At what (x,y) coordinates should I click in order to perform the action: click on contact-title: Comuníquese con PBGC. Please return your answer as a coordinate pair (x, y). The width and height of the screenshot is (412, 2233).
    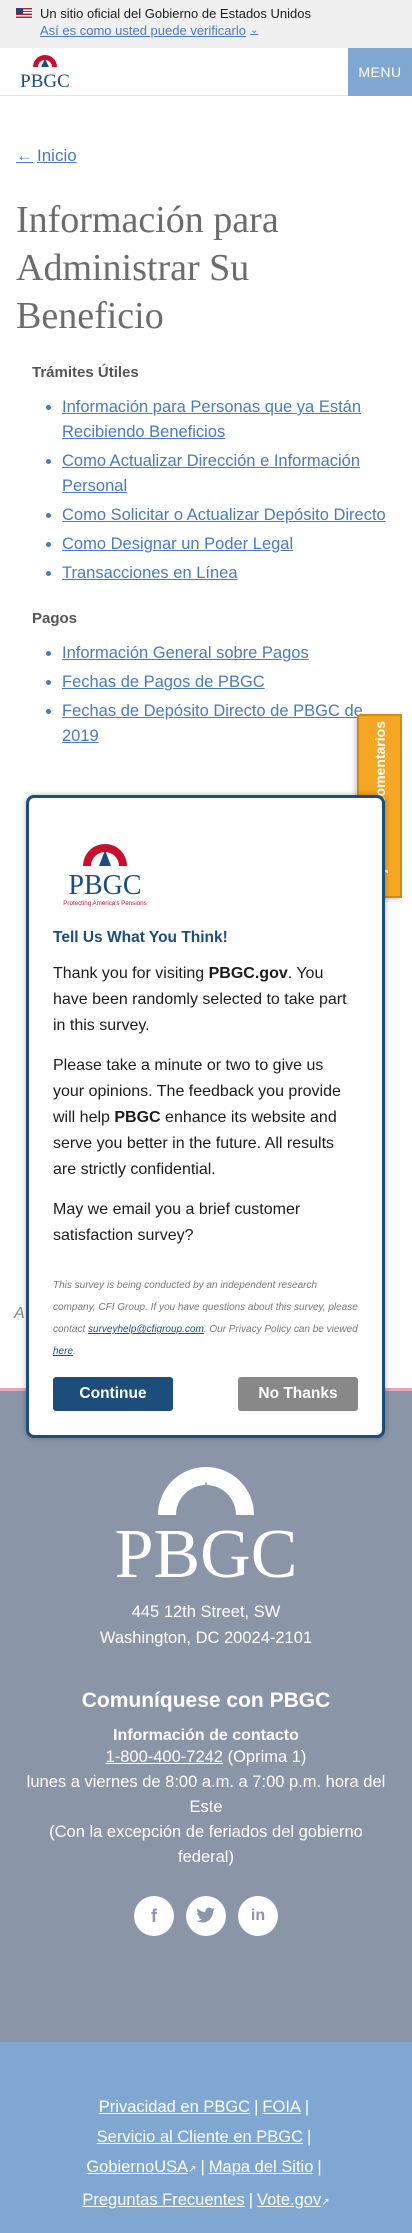
    Looking at the image, I should click on (206, 1700).